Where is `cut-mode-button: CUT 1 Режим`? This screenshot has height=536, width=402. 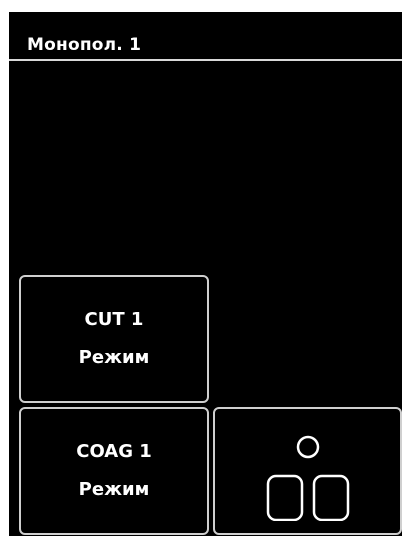
cut-mode-button: CUT 1 Режим is located at coordinates (114, 339).